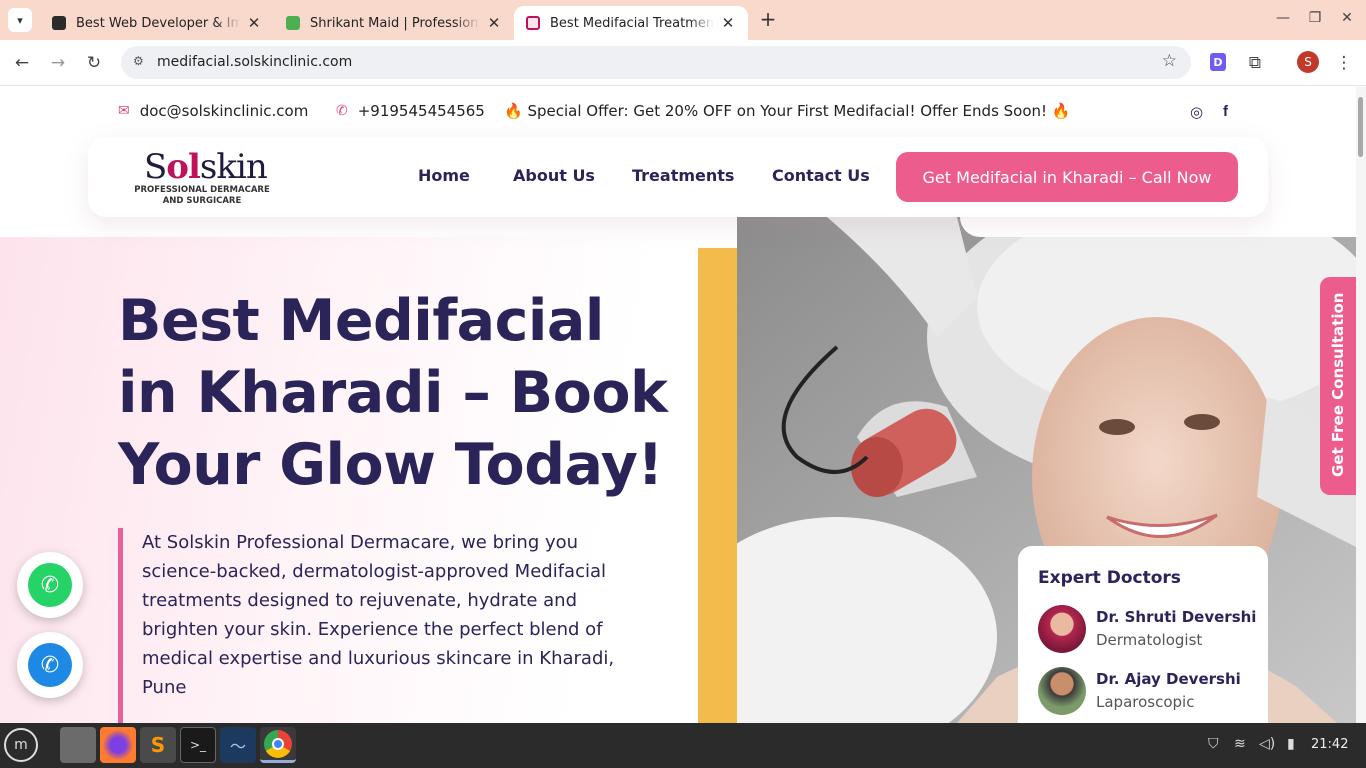  I want to click on decorative-yellow-bar, so click(717, 485).